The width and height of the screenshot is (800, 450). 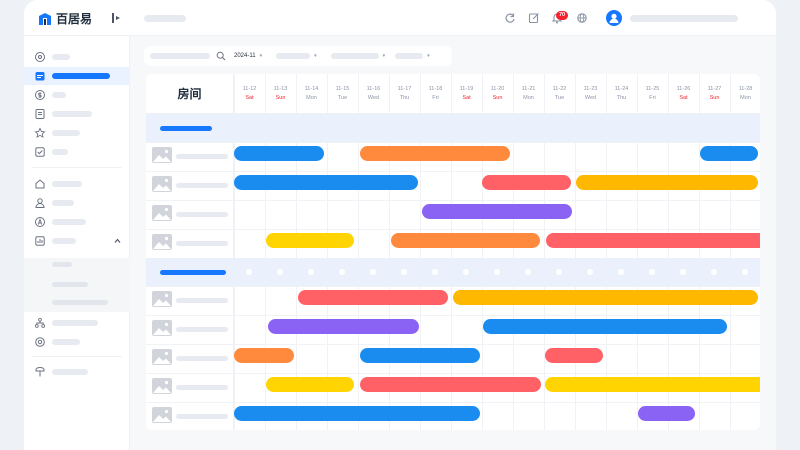 What do you see at coordinates (590, 94) in the screenshot?
I see `date-header: 11-23 Wed` at bounding box center [590, 94].